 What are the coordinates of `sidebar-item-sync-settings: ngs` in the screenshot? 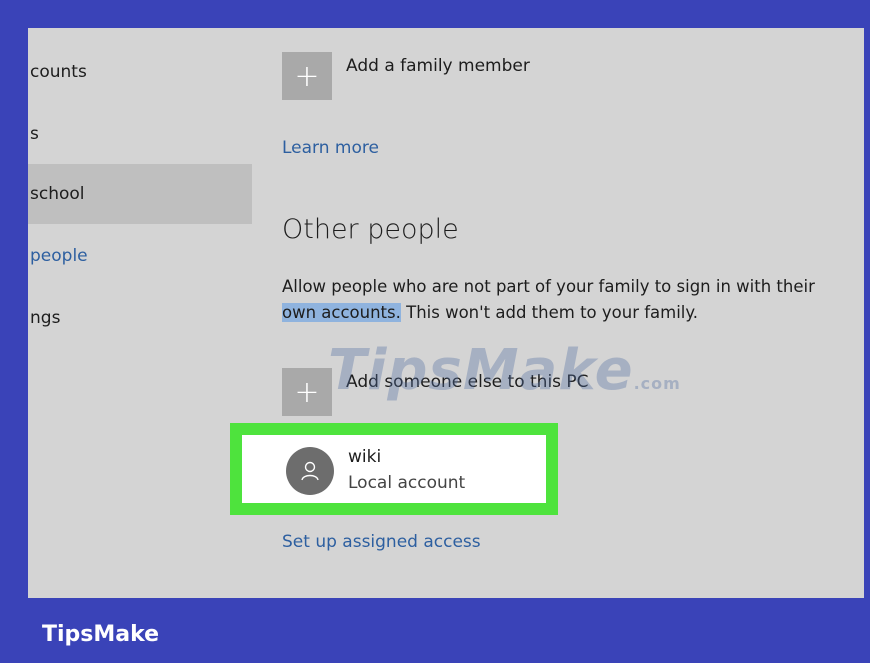 It's located at (140, 318).